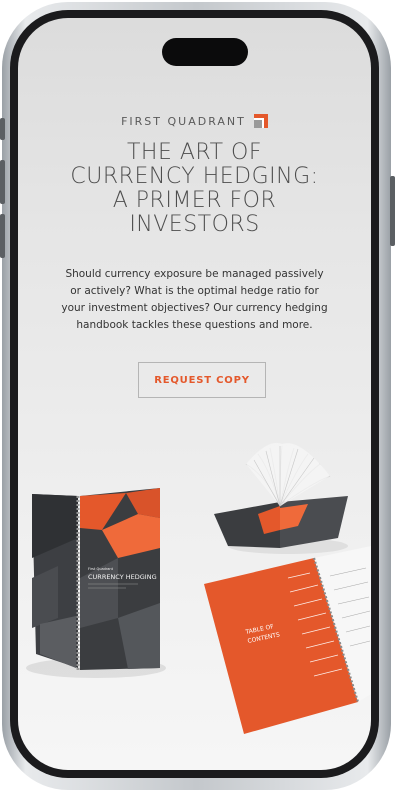  What do you see at coordinates (287, 640) in the screenshot?
I see `table-of-contents-spread: TABLE OF CONTENTS` at bounding box center [287, 640].